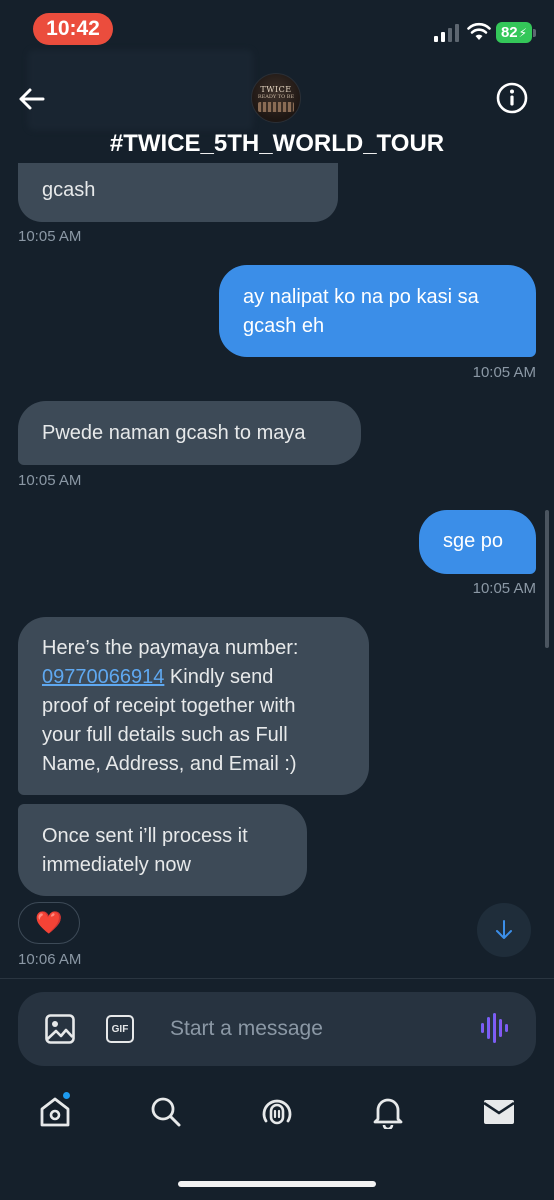 The image size is (554, 1200). I want to click on battery-charging-icon: 82 ⚡︎, so click(514, 32).